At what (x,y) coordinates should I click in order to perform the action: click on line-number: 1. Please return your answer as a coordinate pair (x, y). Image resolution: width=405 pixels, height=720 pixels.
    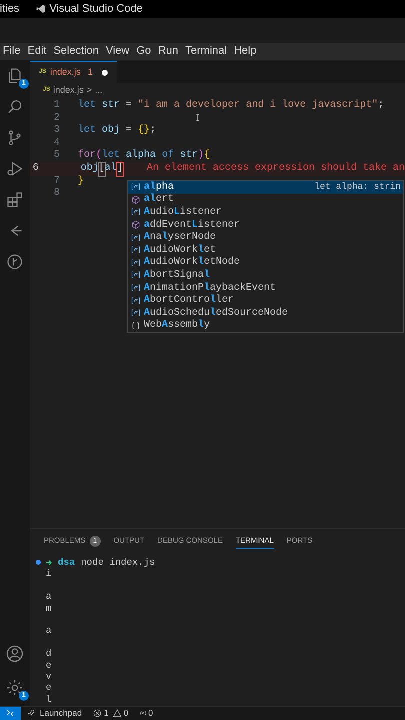
    Looking at the image, I should click on (56, 106).